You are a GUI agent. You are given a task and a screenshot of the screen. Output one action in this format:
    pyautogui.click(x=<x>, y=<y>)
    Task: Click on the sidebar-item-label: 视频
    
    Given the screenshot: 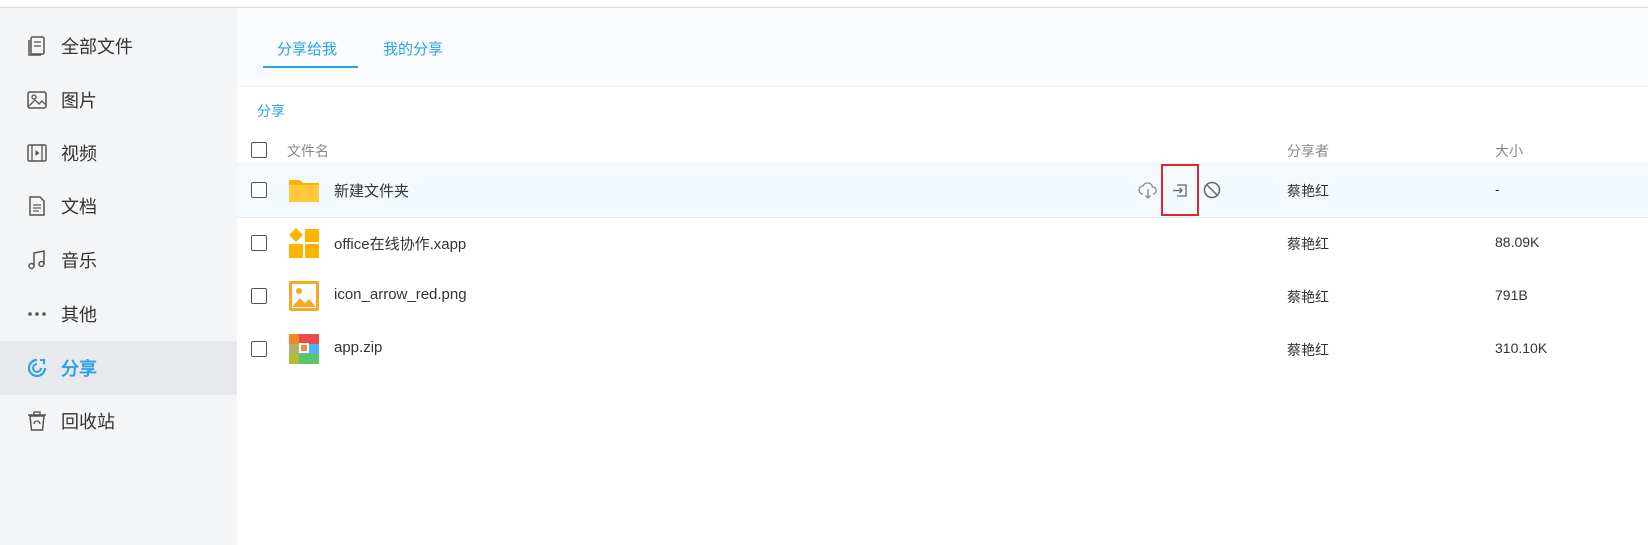 What is the action you would take?
    pyautogui.click(x=79, y=154)
    